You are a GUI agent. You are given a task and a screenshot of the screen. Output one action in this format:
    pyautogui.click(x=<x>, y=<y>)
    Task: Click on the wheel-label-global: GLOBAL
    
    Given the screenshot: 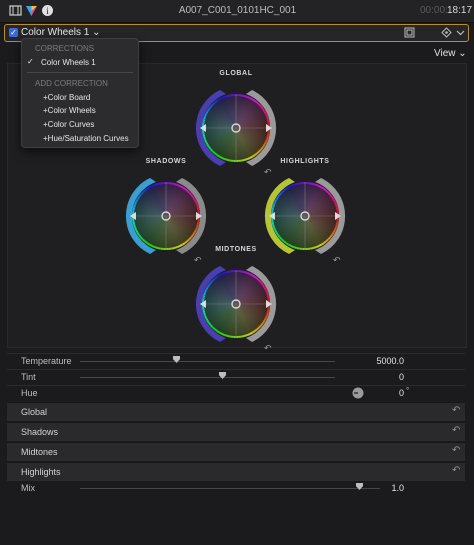 What is the action you would take?
    pyautogui.click(x=236, y=73)
    